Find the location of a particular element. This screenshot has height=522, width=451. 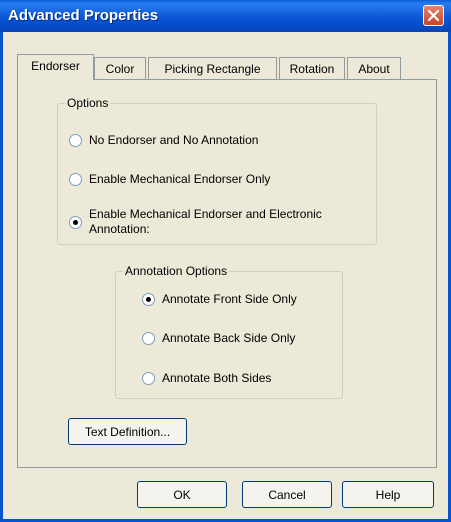

help-button: Help is located at coordinates (388, 494).